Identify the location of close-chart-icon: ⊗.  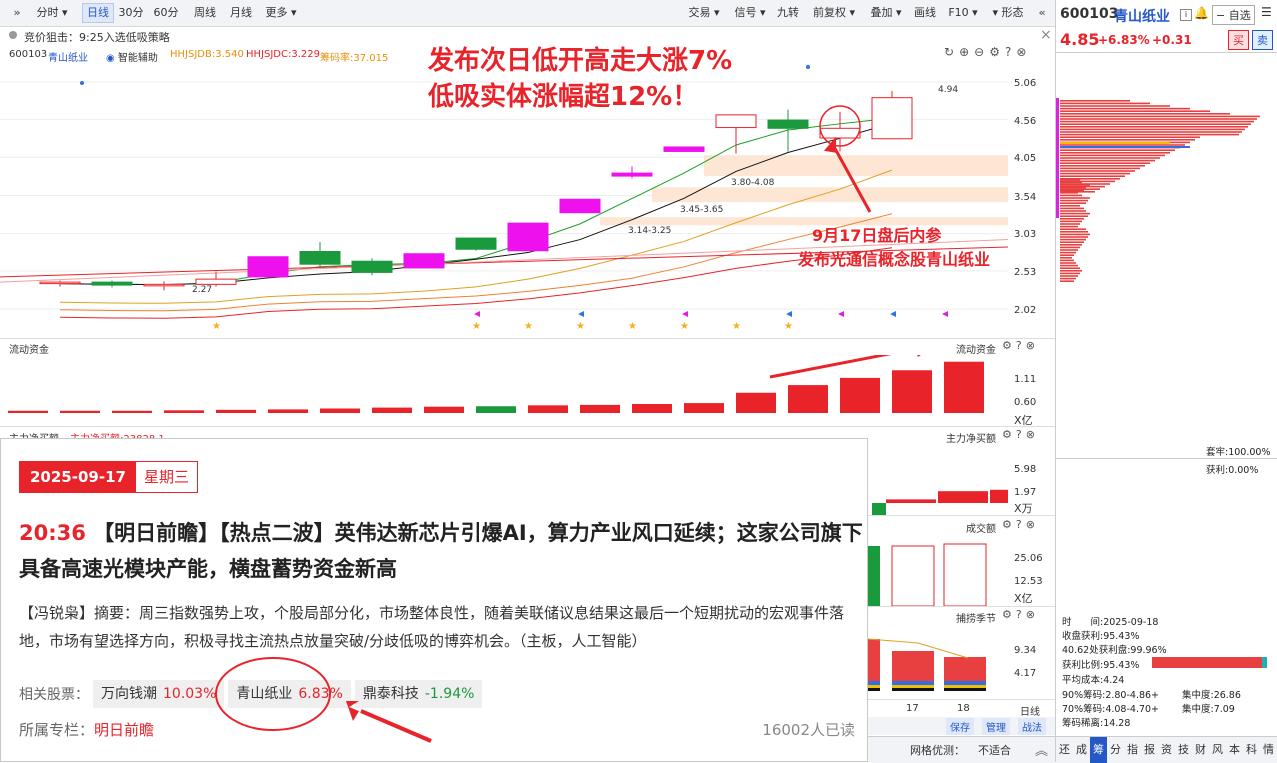
(1023, 52).